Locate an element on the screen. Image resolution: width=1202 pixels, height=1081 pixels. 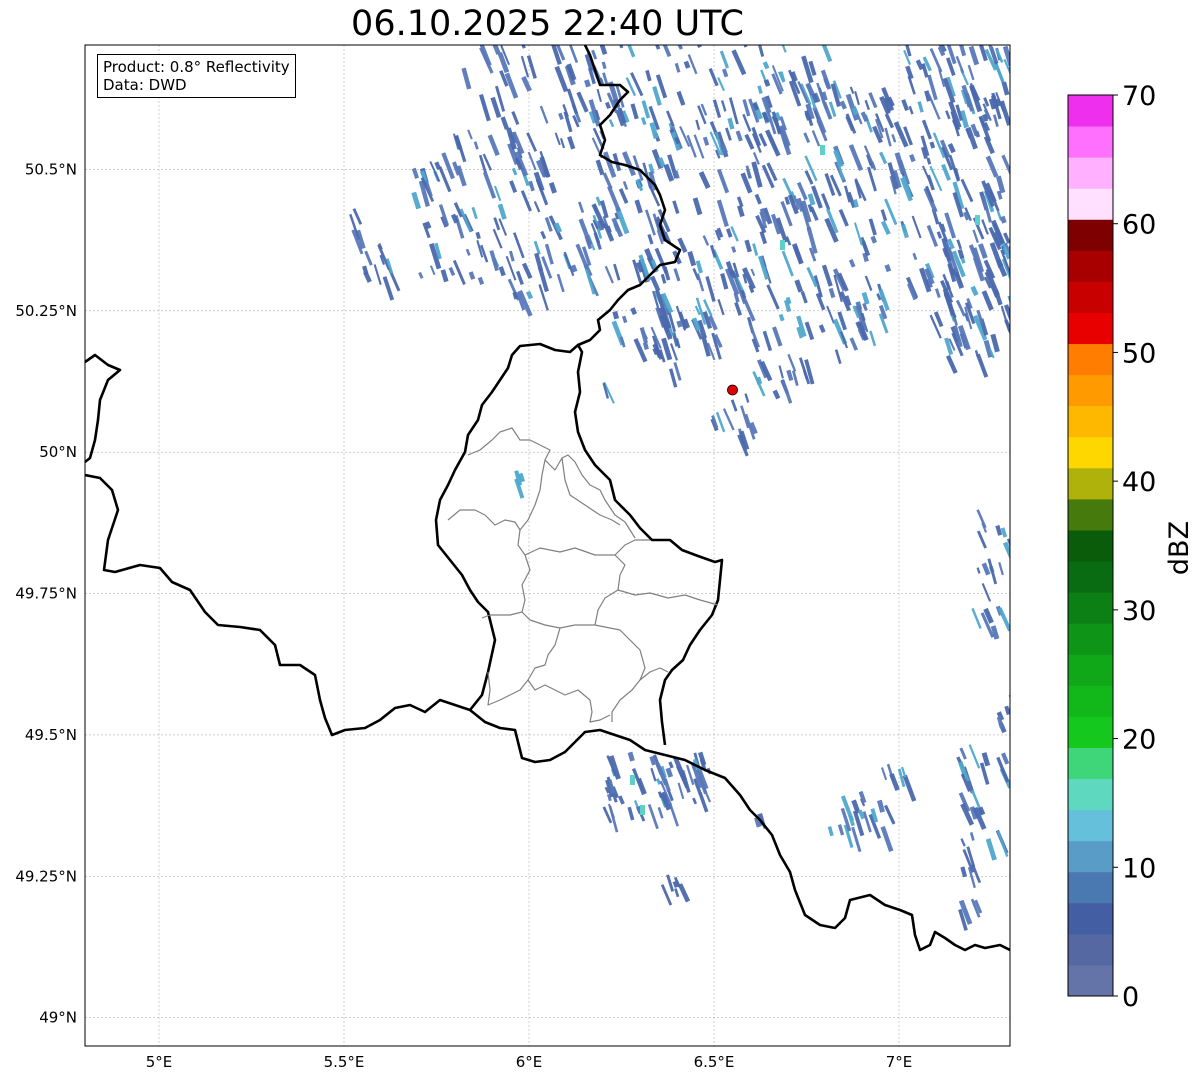
lon-tick-label: 5°E is located at coordinates (159, 1062).